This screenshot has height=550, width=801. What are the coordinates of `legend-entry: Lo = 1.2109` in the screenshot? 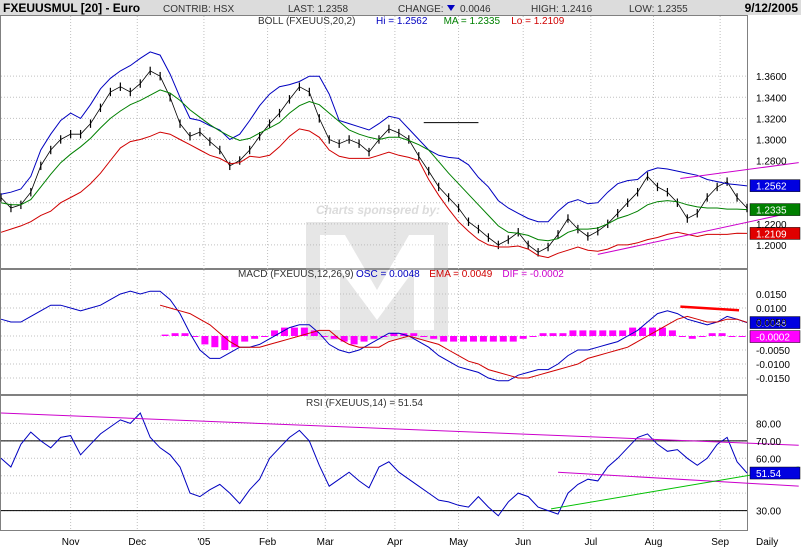 It's located at (538, 21).